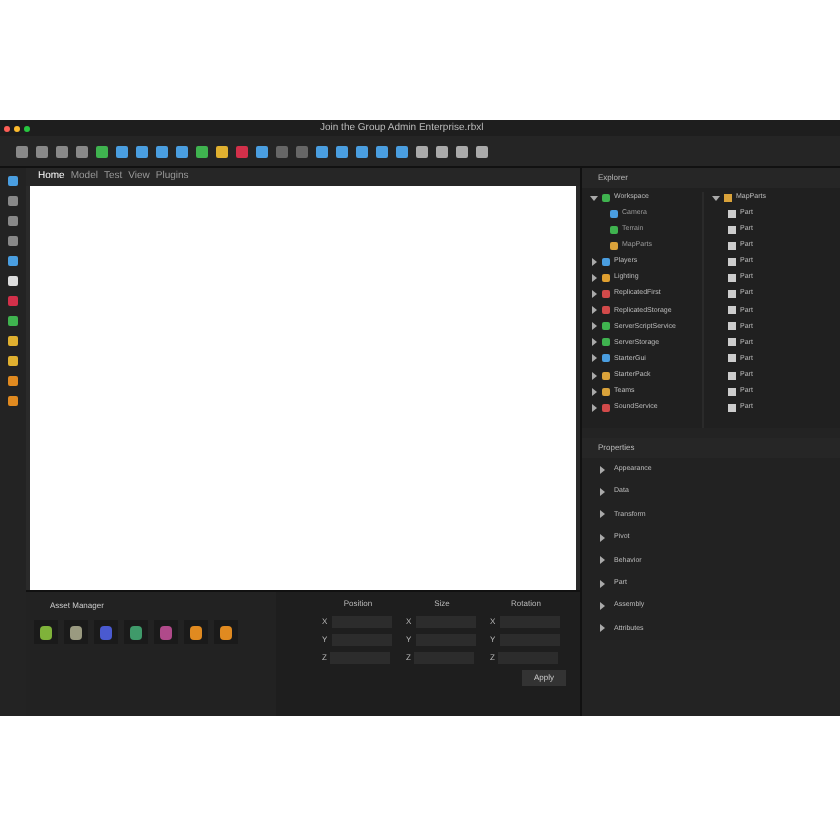 The width and height of the screenshot is (840, 840). I want to click on folder-icon, so click(728, 197).